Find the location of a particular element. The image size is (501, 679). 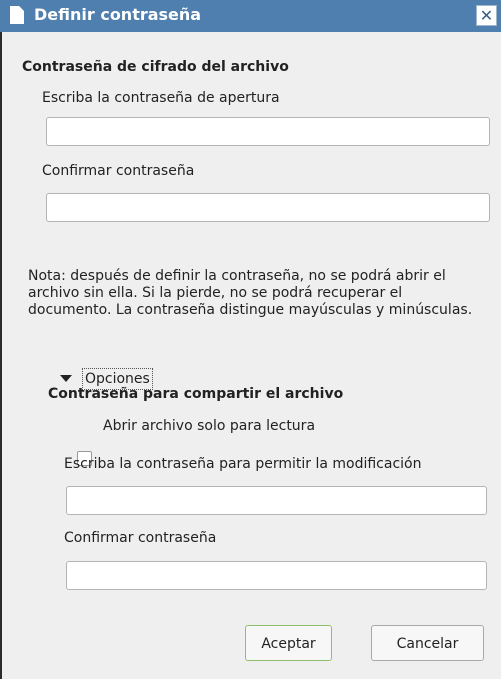

cancel-button: Cancelar is located at coordinates (427, 643).